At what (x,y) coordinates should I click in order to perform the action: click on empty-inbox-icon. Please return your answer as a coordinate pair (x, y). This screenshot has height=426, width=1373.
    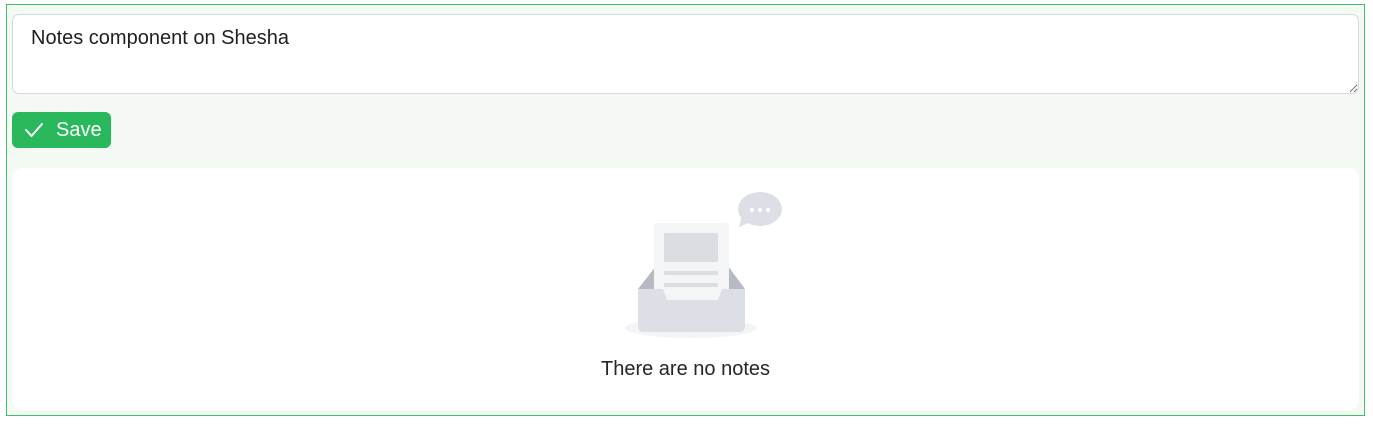
    Looking at the image, I should click on (703, 265).